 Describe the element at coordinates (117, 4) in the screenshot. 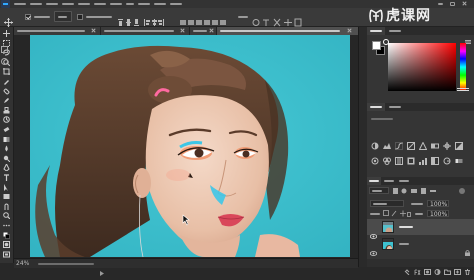

I see `menu-filter` at that location.